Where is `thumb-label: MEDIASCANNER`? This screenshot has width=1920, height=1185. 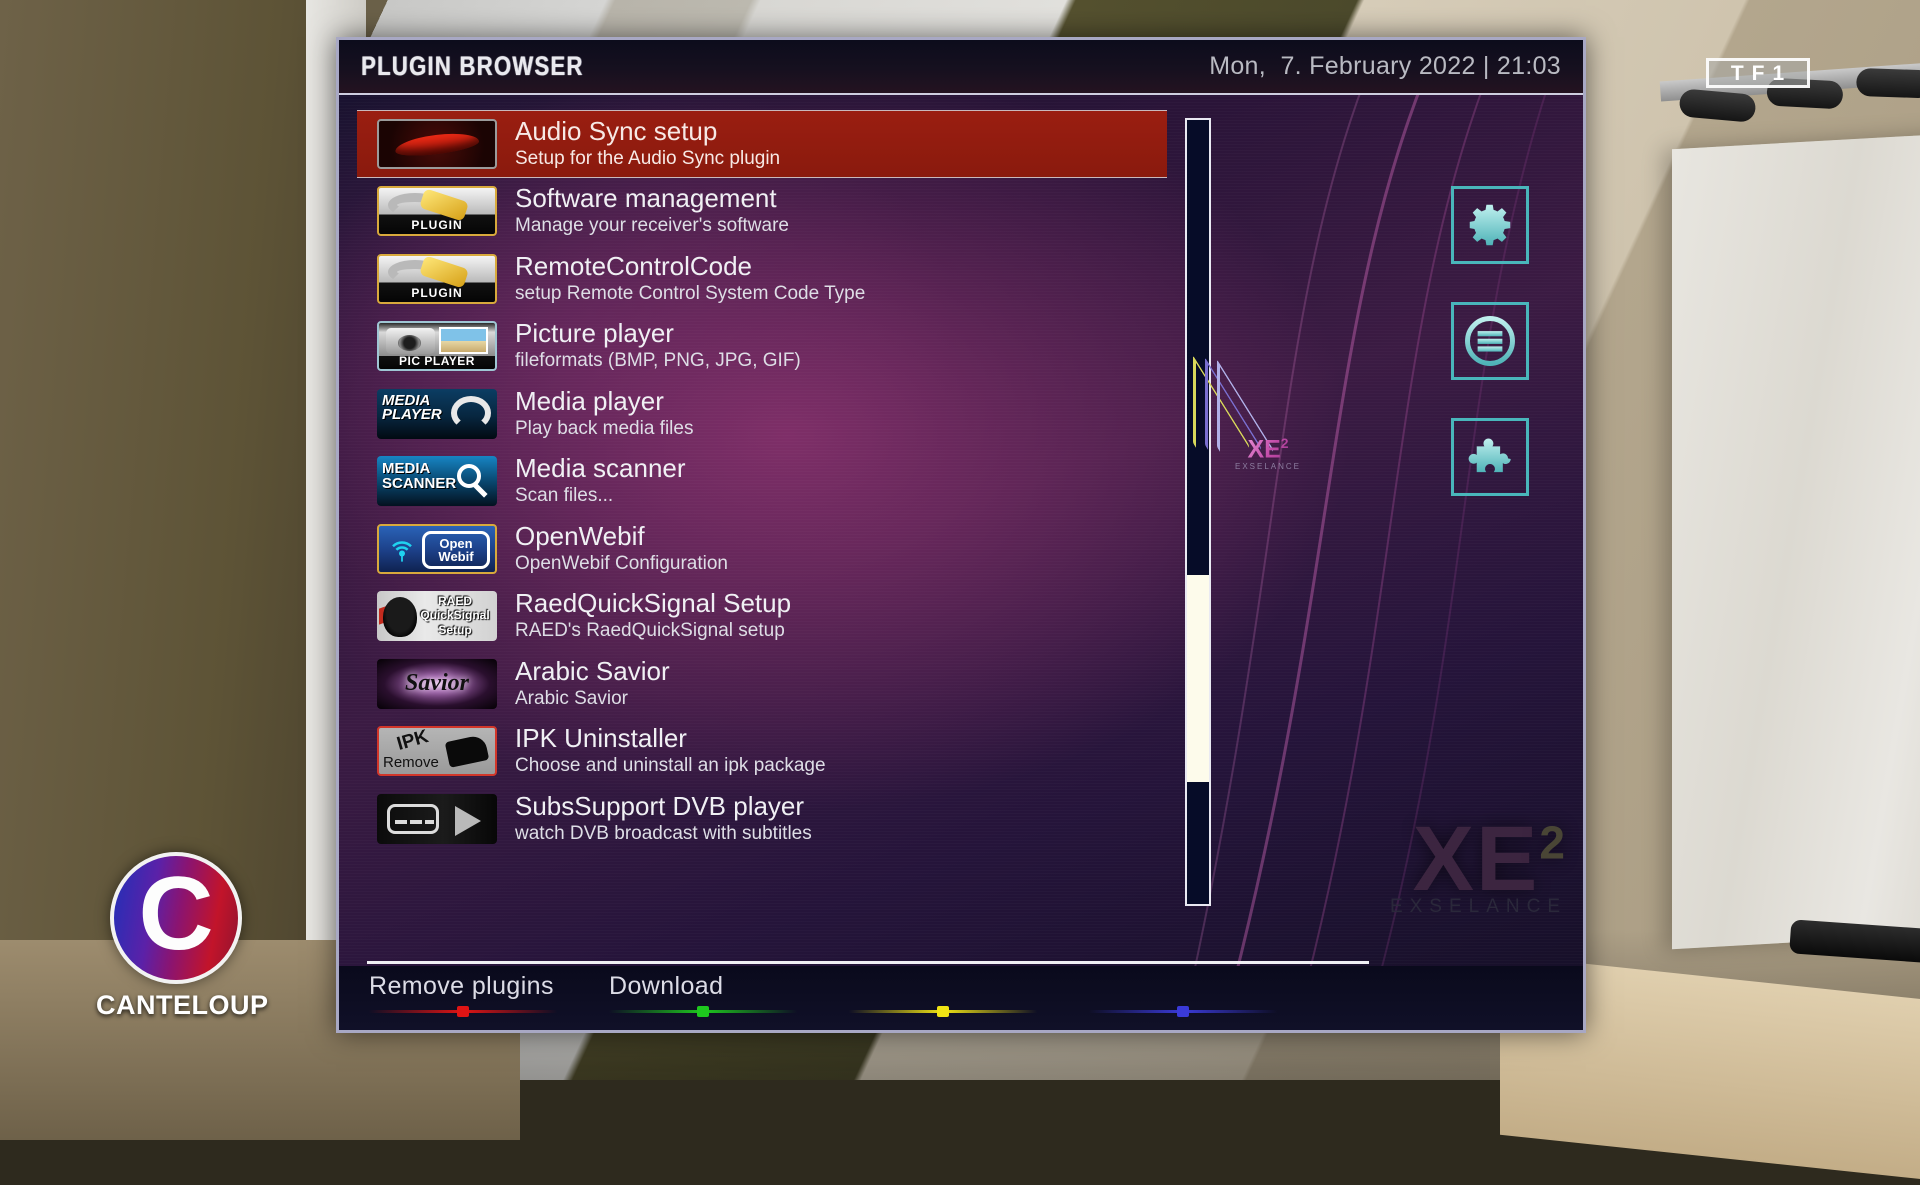
thumb-label: MEDIASCANNER is located at coordinates (419, 476).